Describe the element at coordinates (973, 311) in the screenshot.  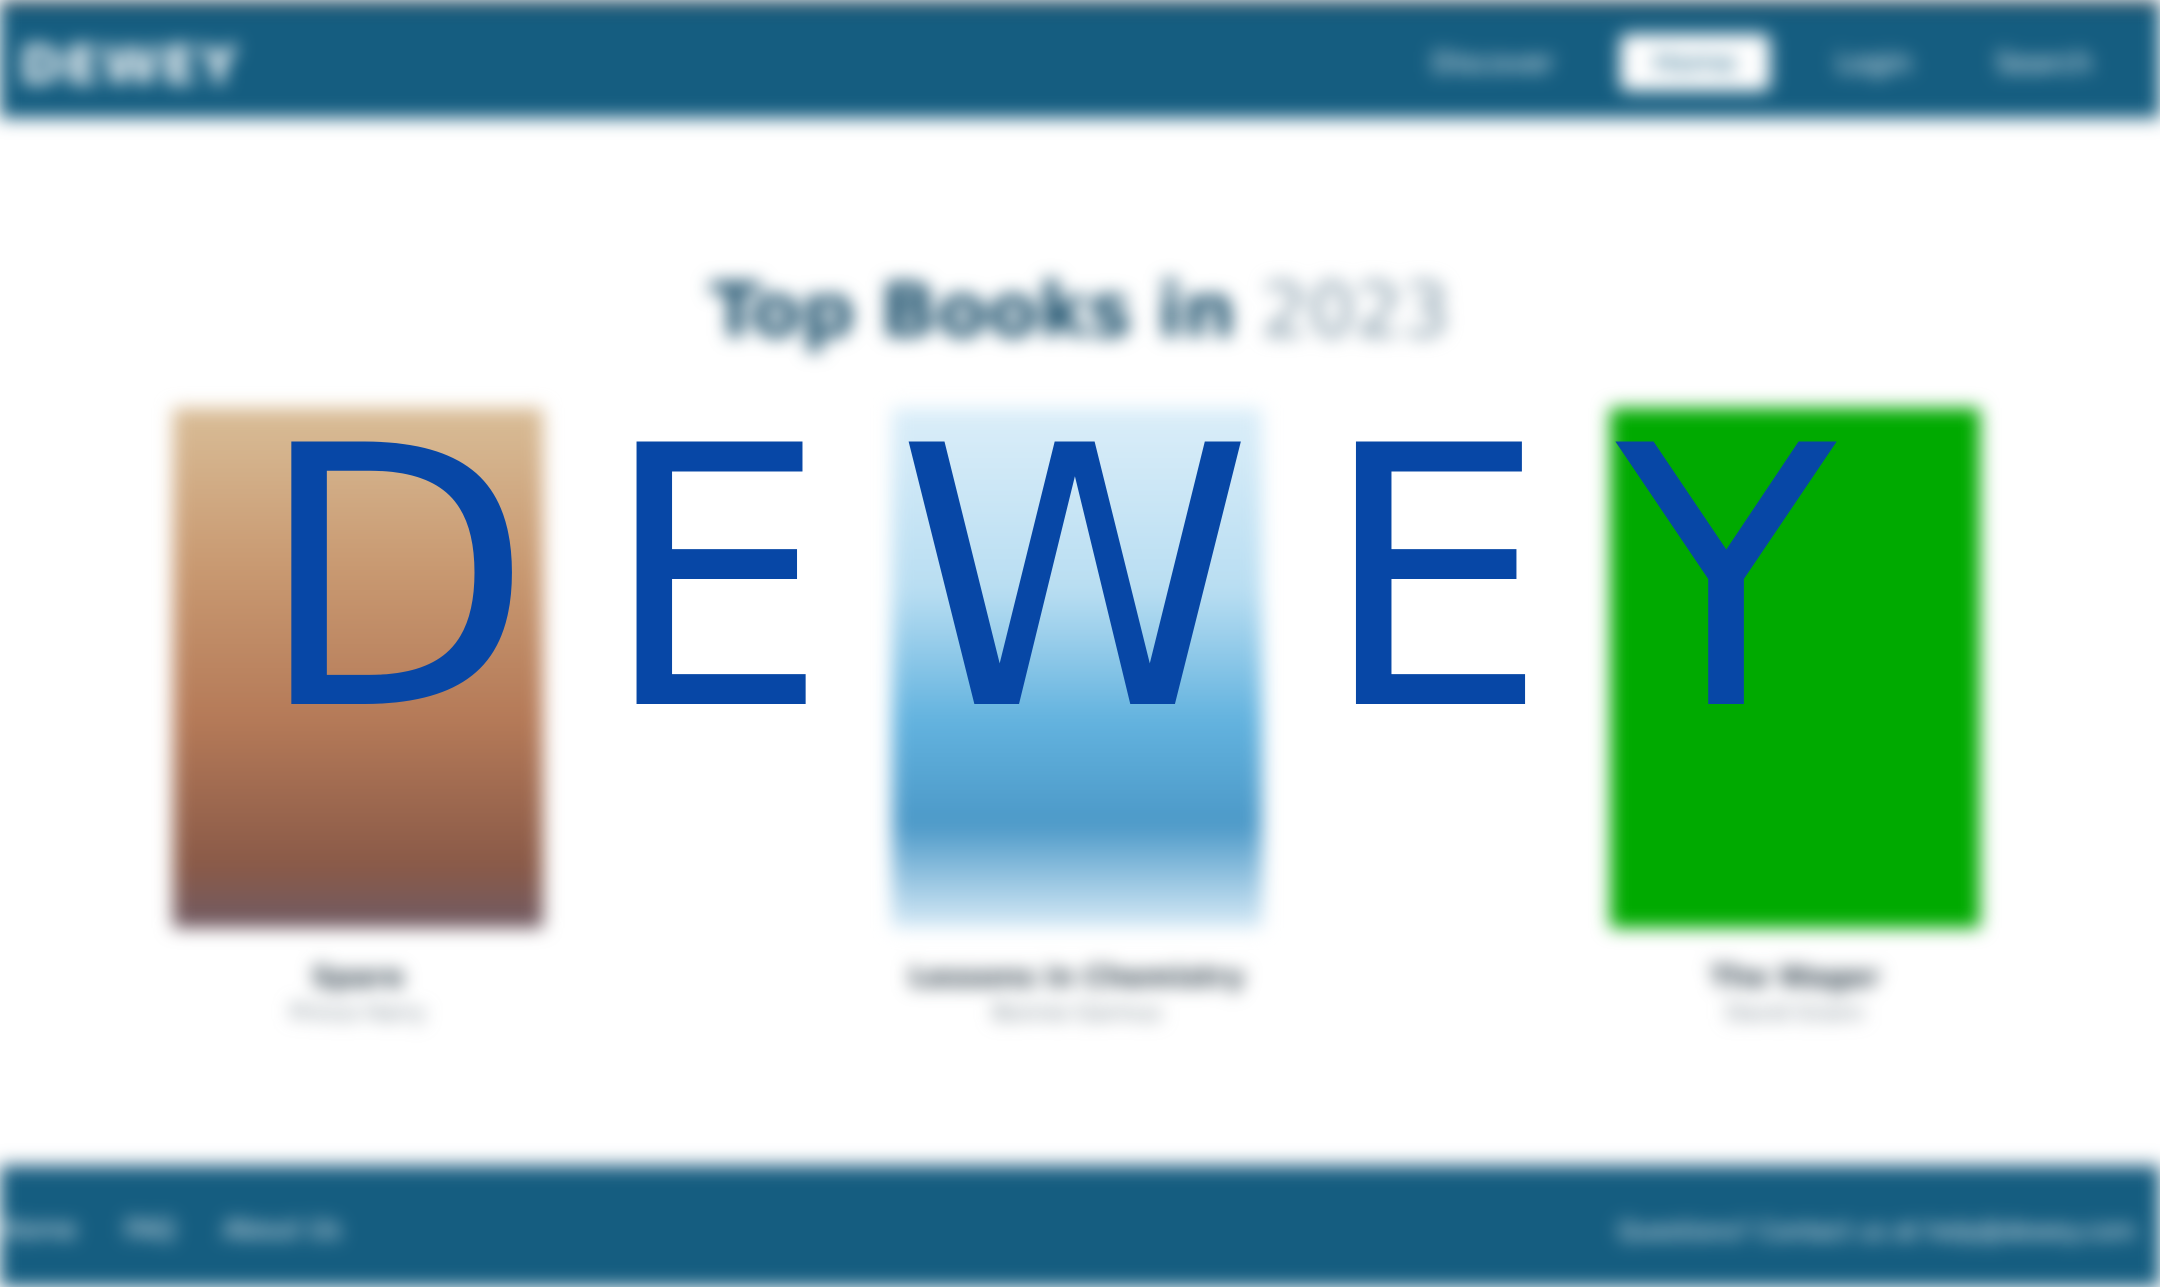
I see `section-title-text: Top Books in` at that location.